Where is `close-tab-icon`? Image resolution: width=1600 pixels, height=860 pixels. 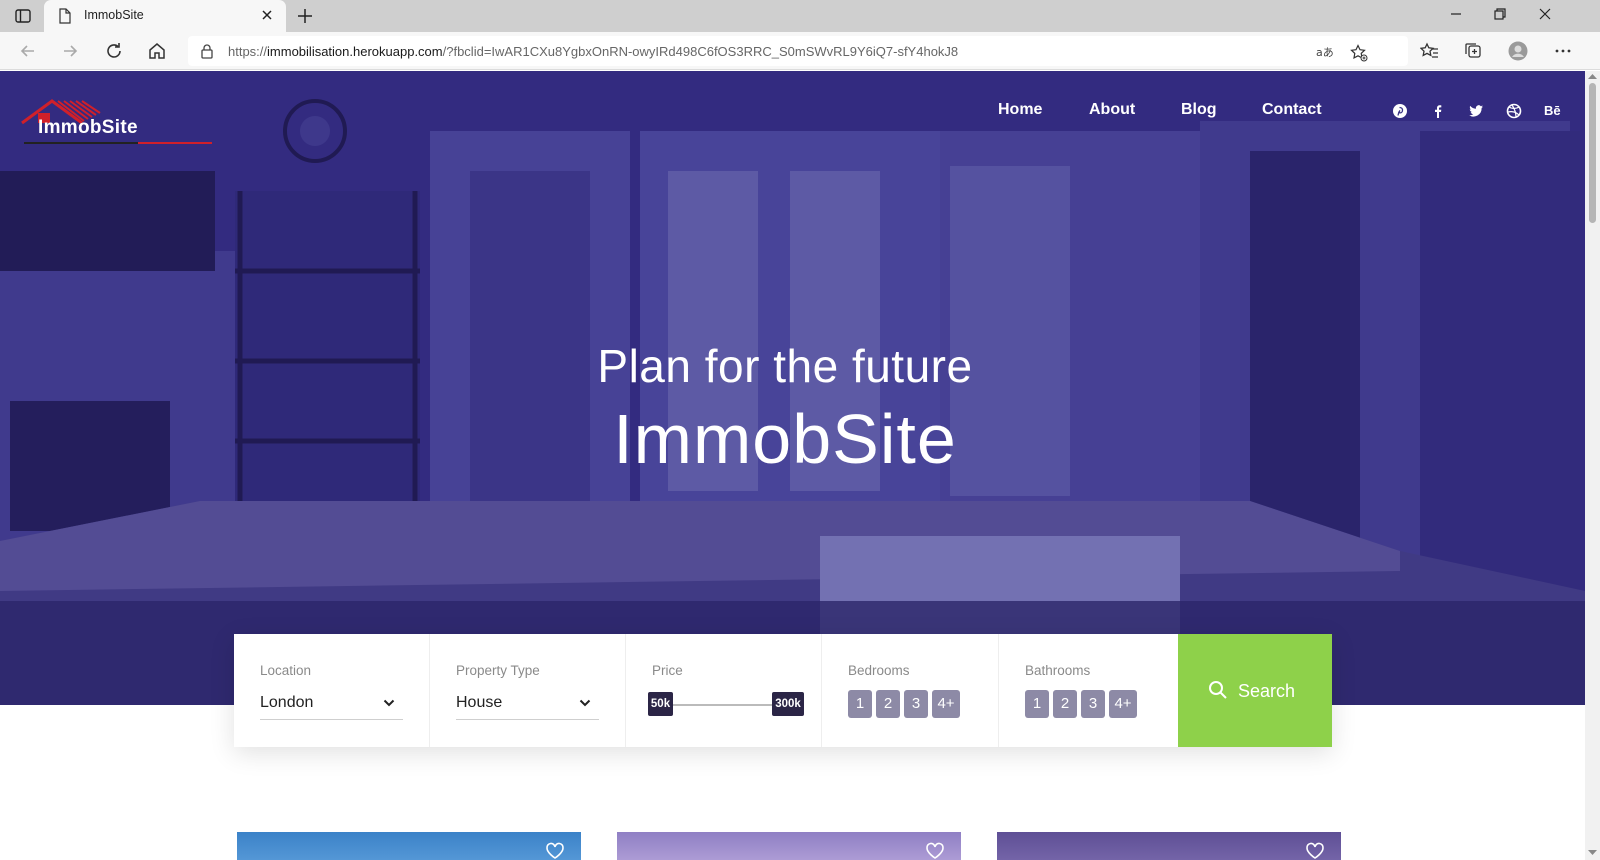 close-tab-icon is located at coordinates (267, 15).